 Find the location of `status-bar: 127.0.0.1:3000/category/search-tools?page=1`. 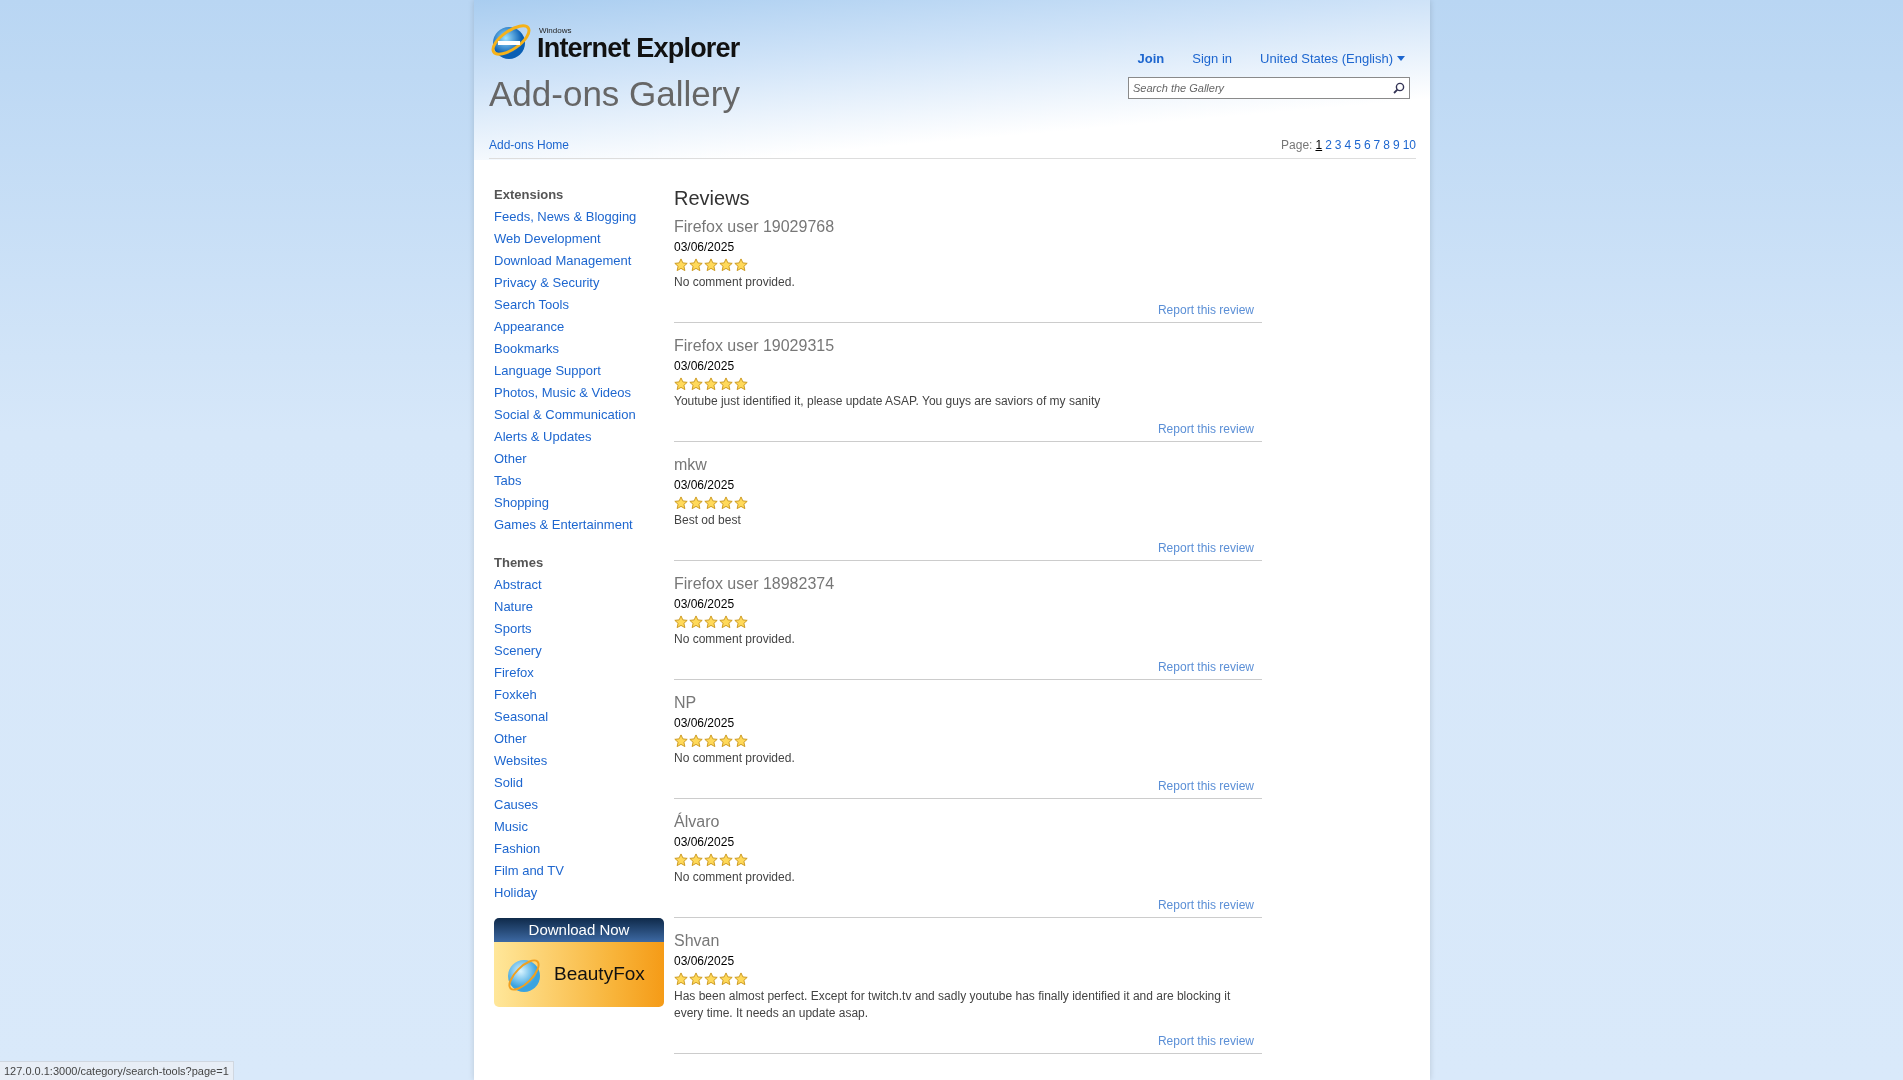

status-bar: 127.0.0.1:3000/category/search-tools?page=1 is located at coordinates (117, 1070).